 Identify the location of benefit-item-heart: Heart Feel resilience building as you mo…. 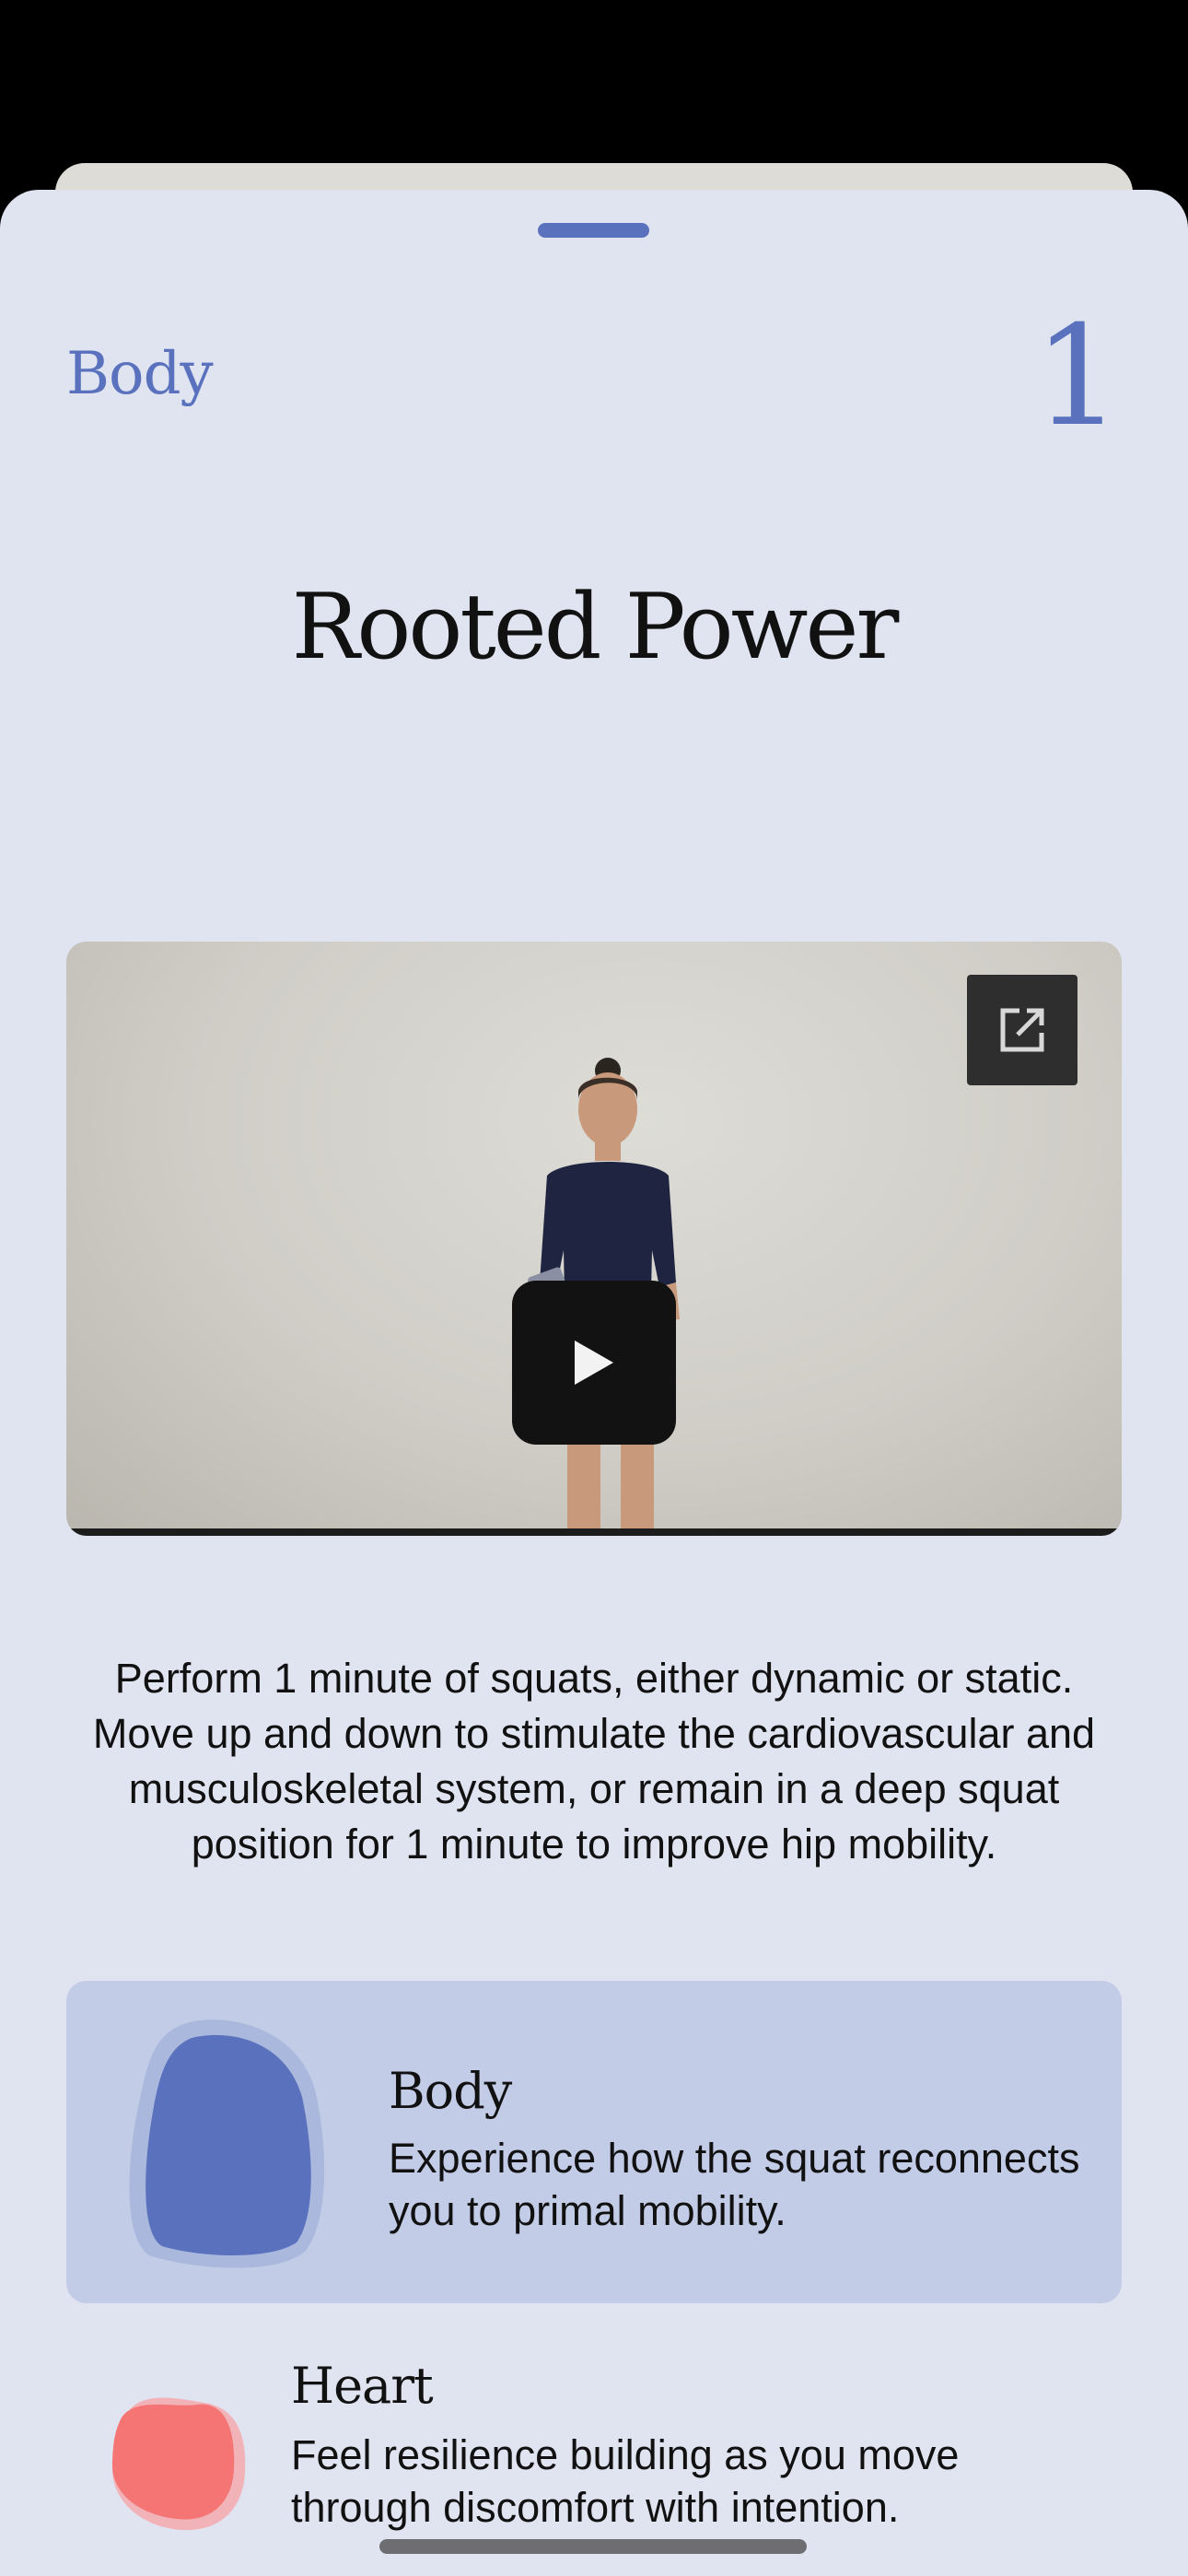
(594, 2439).